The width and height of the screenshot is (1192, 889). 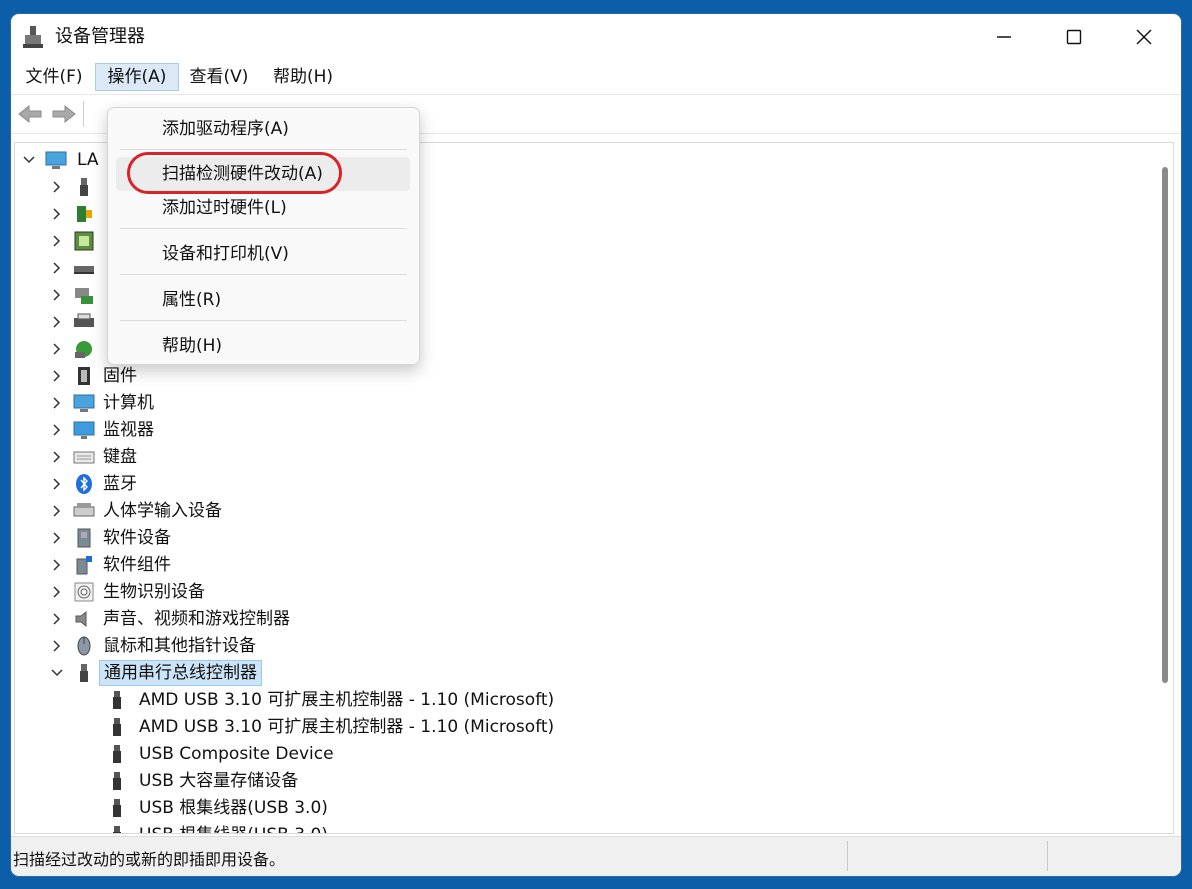 I want to click on menu-item-devices-printers: 设备和打印机(V), so click(x=263, y=254).